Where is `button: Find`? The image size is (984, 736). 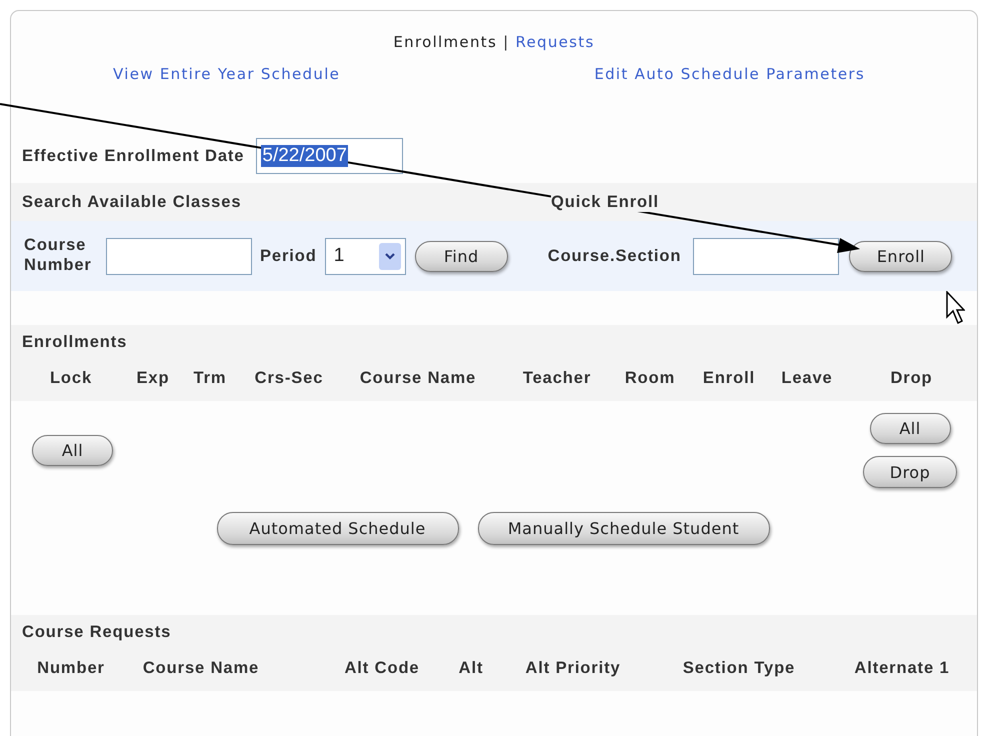 button: Find is located at coordinates (461, 256).